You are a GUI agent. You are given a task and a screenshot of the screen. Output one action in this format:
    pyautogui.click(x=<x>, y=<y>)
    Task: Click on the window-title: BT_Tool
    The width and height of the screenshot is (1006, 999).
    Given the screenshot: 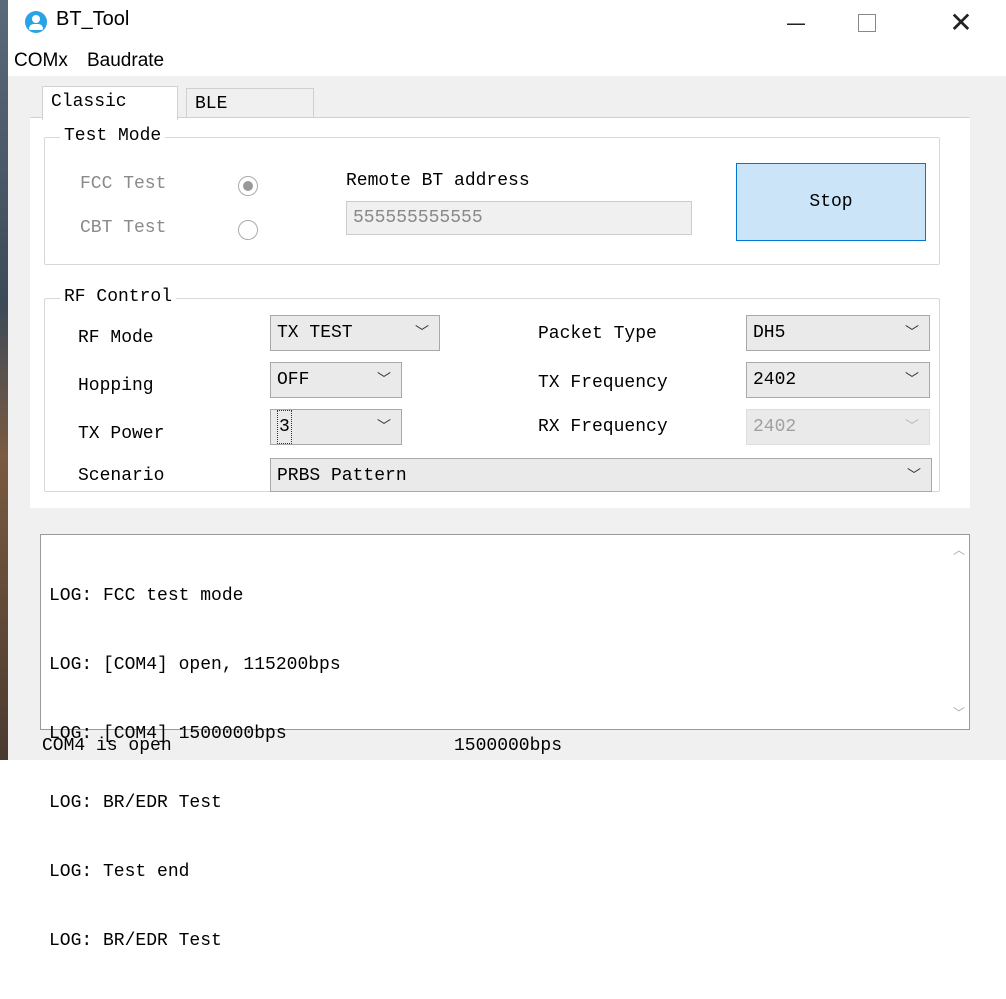 What is the action you would take?
    pyautogui.click(x=93, y=19)
    